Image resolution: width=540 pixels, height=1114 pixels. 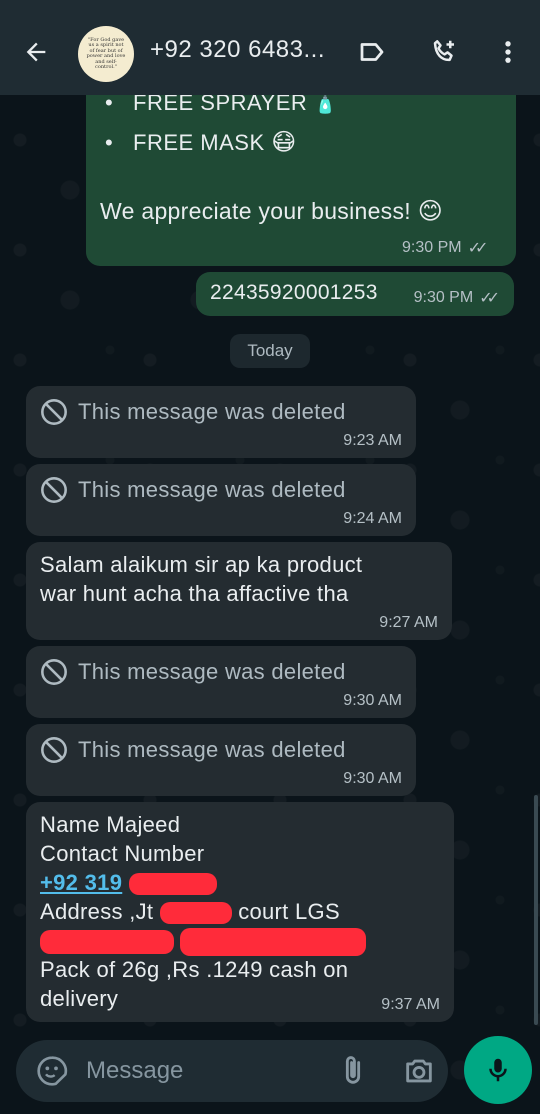 I want to click on more-options-button, so click(x=508, y=52).